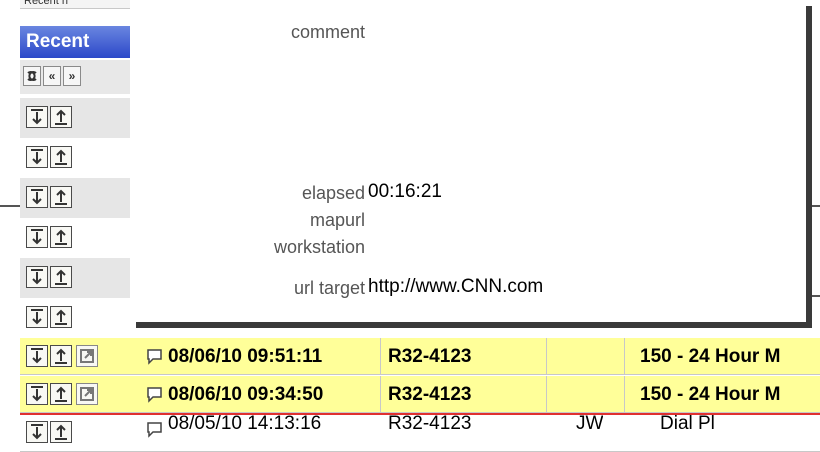 This screenshot has width=820, height=452. I want to click on window-title-cut: Recent n, so click(77, 4).